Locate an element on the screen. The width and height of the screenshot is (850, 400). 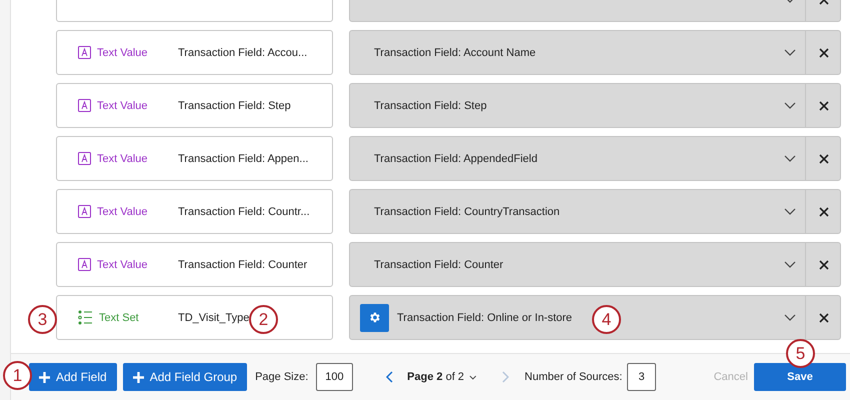
add-field-button: Add Field is located at coordinates (73, 377).